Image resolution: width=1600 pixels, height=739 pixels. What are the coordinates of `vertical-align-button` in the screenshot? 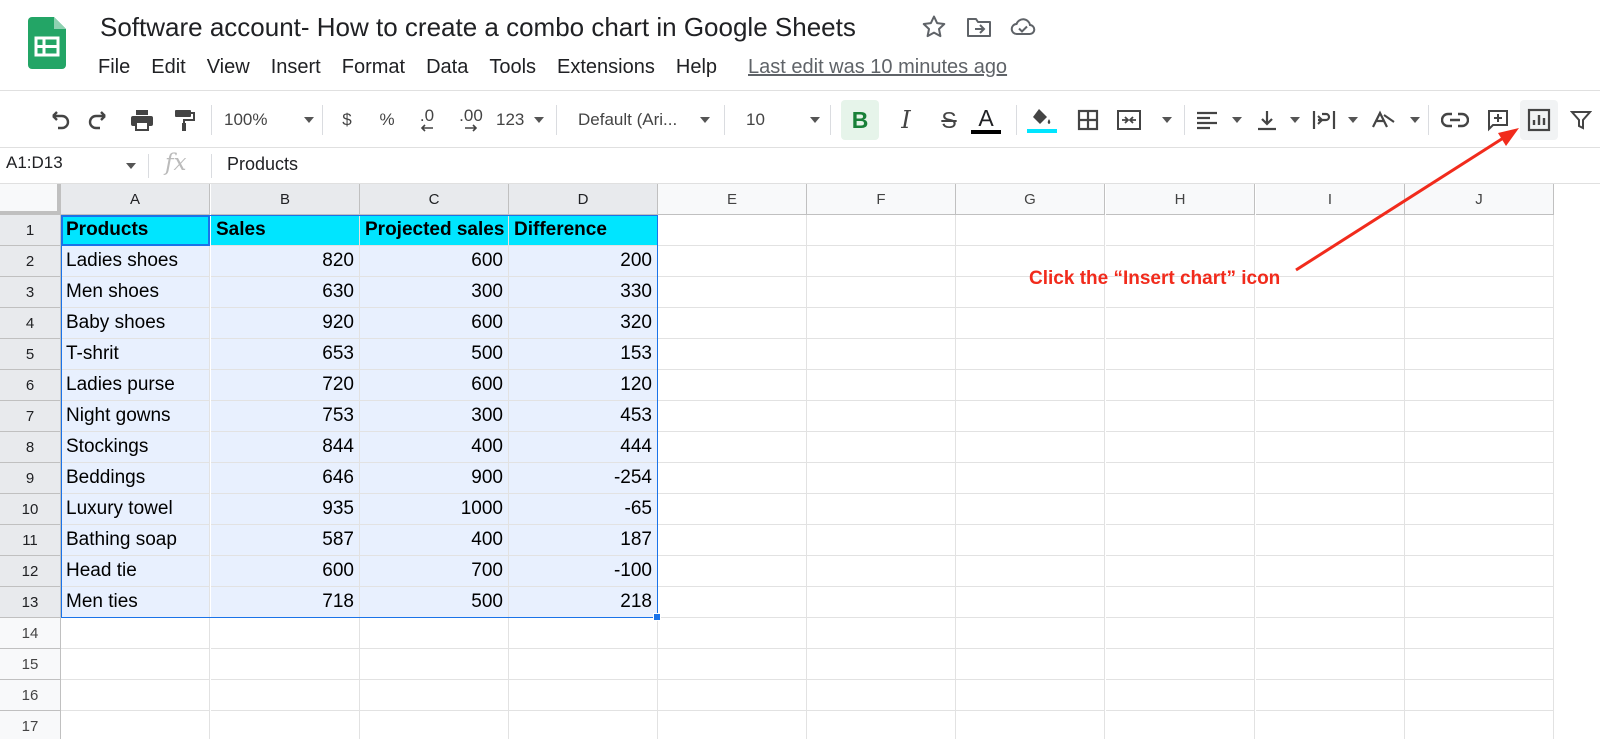 It's located at (1278, 120).